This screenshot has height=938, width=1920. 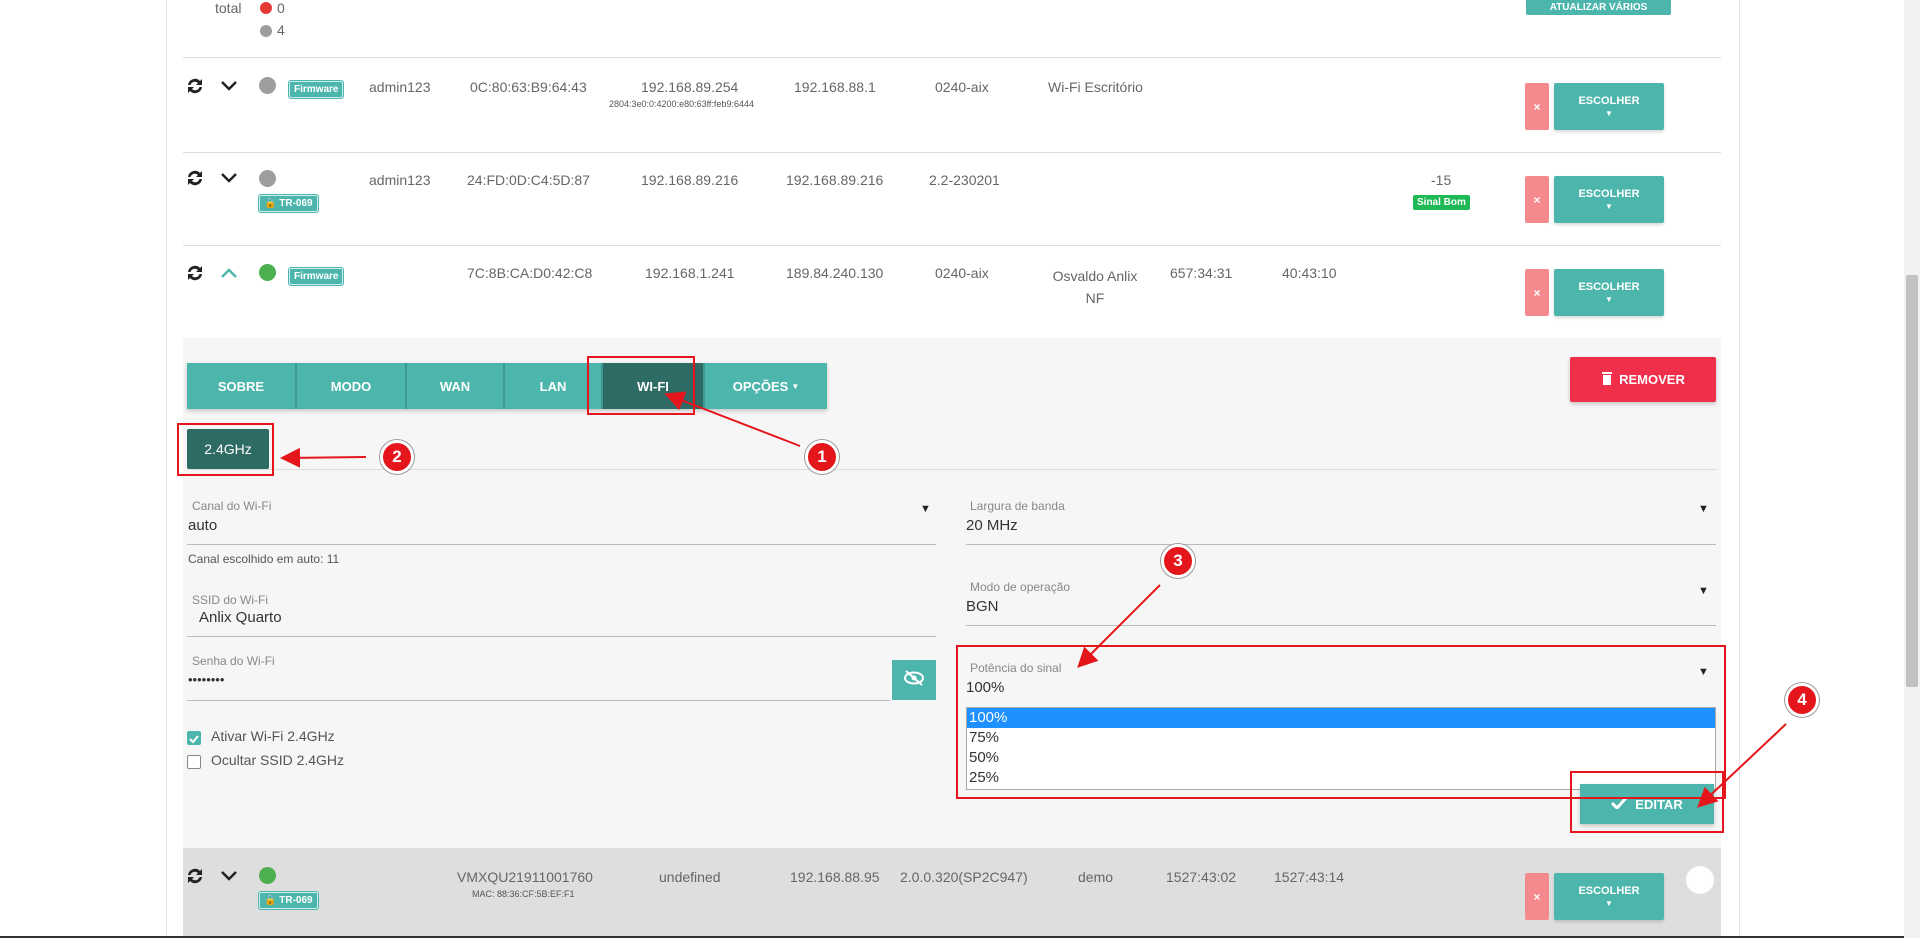 What do you see at coordinates (1912, 481) in the screenshot?
I see `scrollbar-thumb` at bounding box center [1912, 481].